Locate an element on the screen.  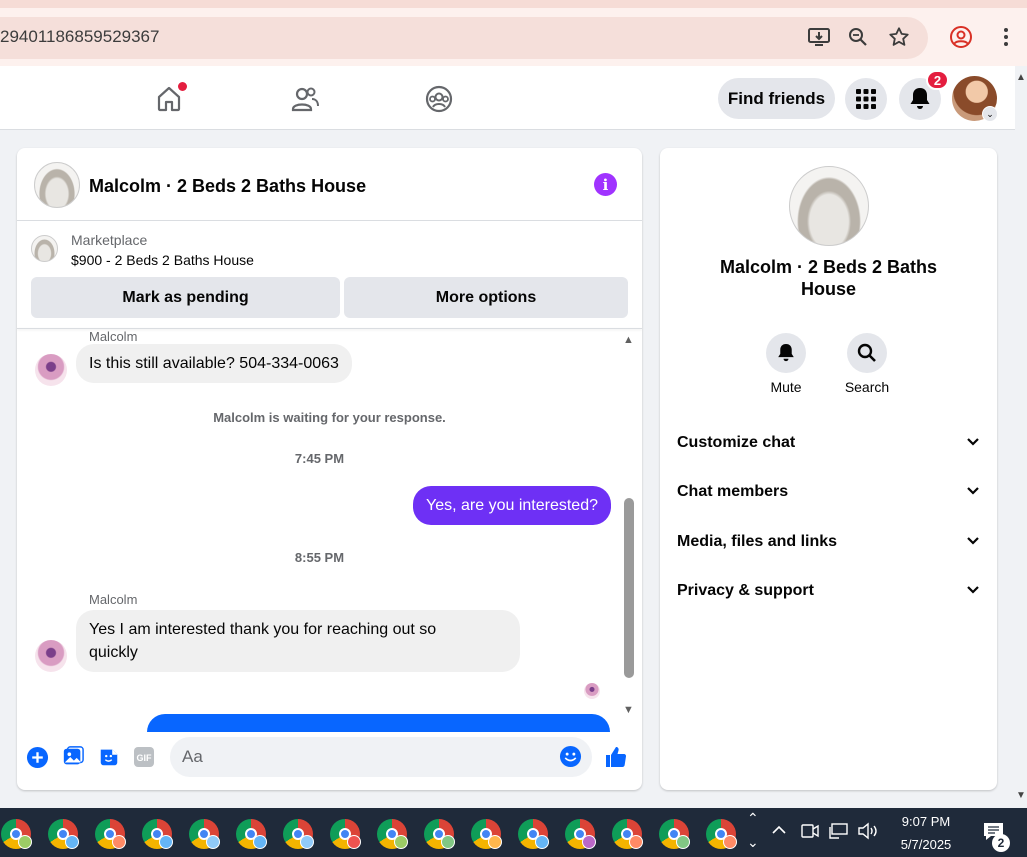
gif-icon: GIF is located at coordinates (145, 757).